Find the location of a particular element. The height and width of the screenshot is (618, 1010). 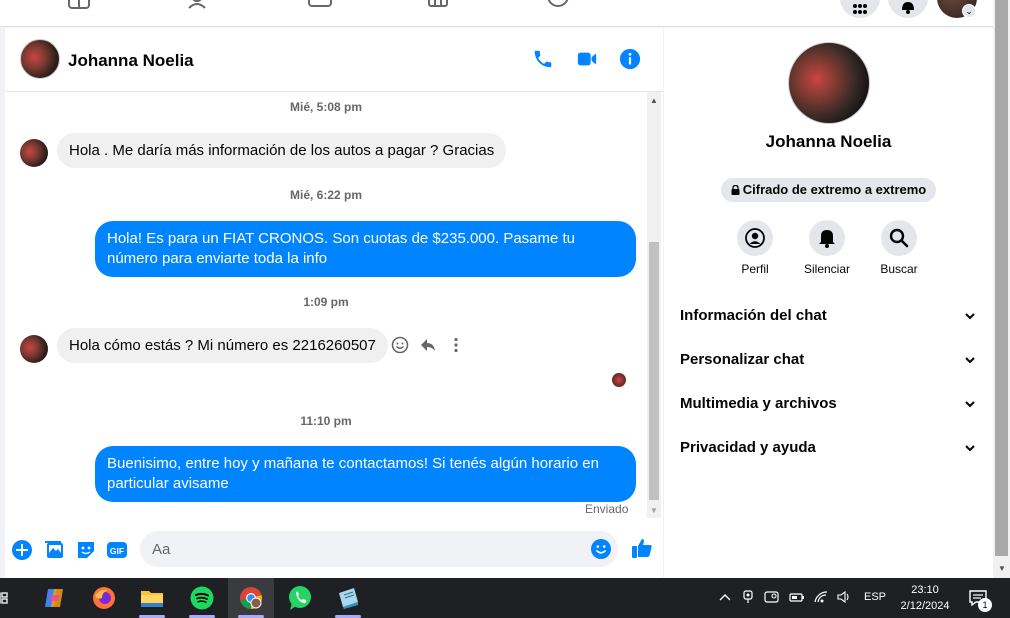

contact-name: Johanna Noelia is located at coordinates (131, 61).